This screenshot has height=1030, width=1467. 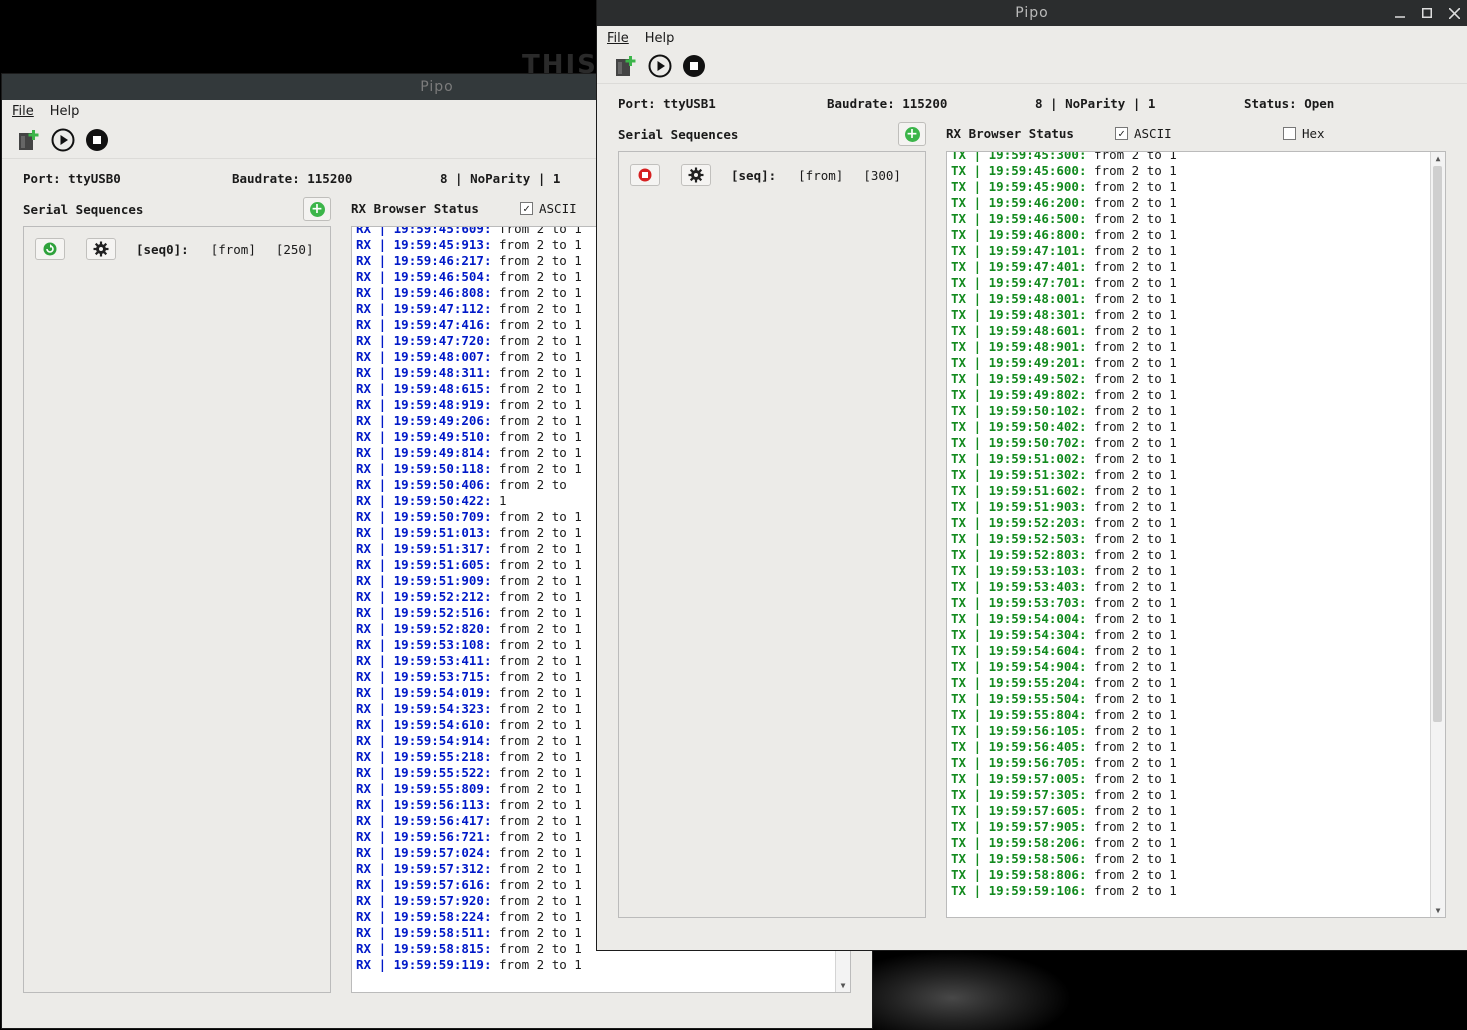 What do you see at coordinates (442, 340) in the screenshot?
I see `log-timestamp: 19:59:47:720:` at bounding box center [442, 340].